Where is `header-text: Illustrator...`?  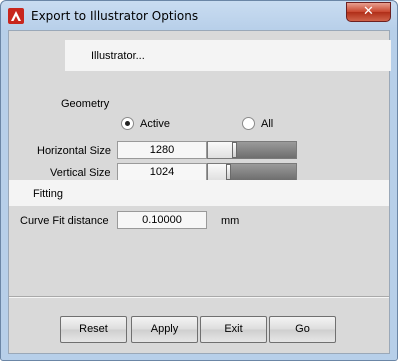
header-text: Illustrator... is located at coordinates (118, 56).